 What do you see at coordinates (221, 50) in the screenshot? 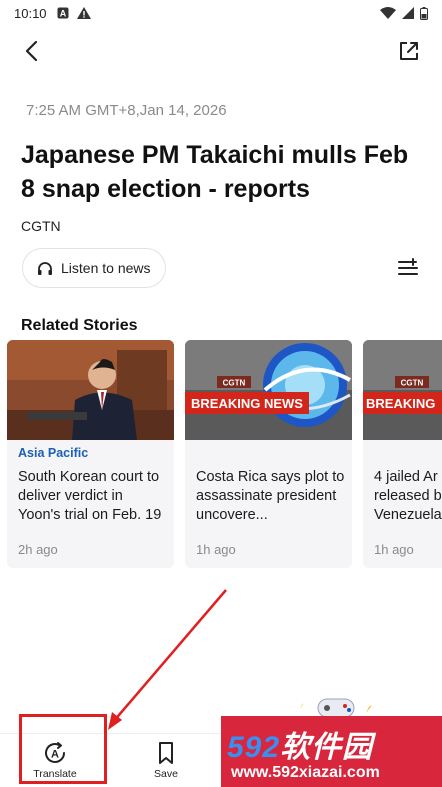
I see `top-bar` at bounding box center [221, 50].